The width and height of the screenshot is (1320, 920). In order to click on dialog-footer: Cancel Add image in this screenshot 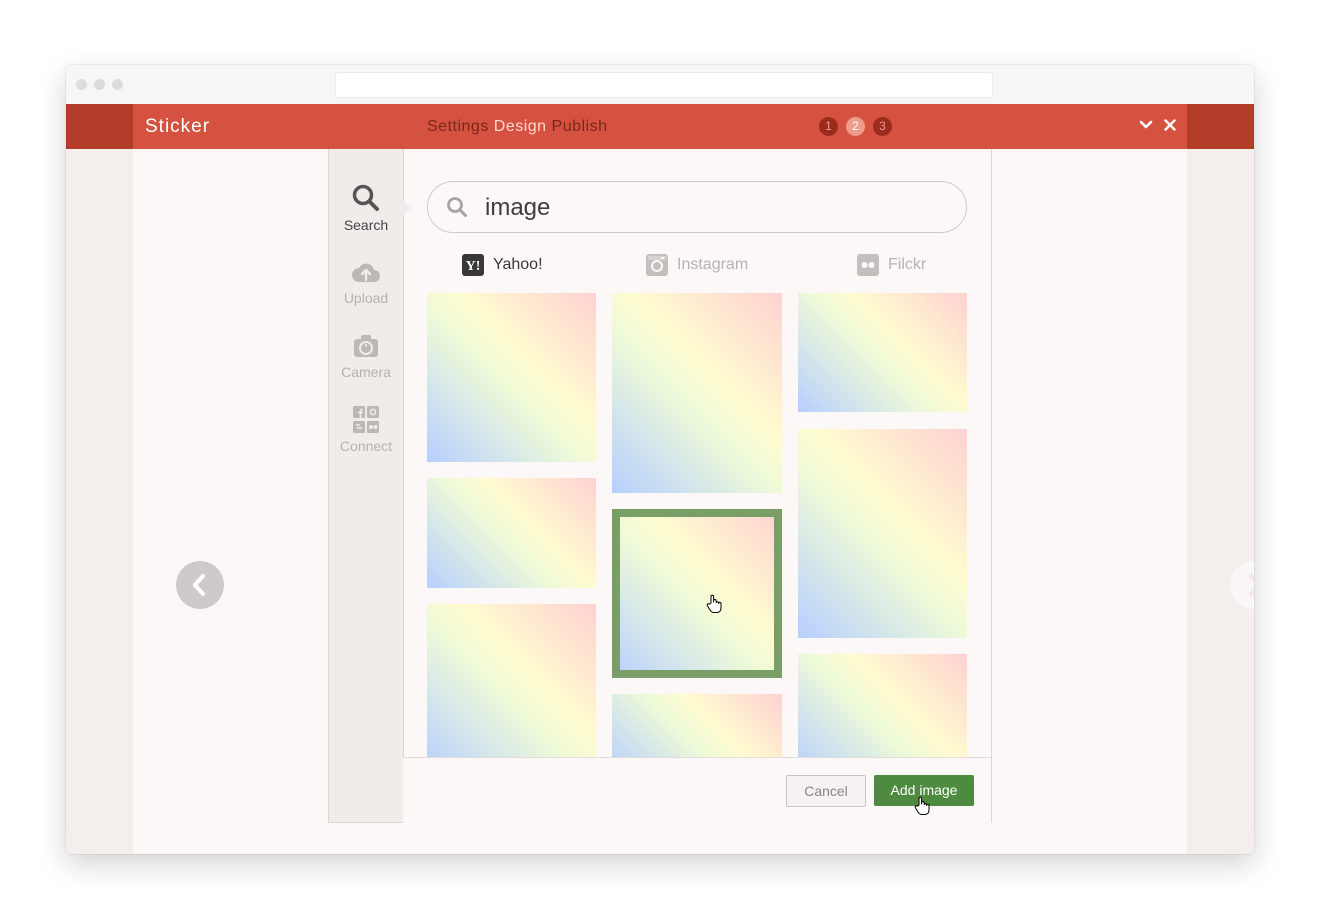, I will do `click(697, 790)`.